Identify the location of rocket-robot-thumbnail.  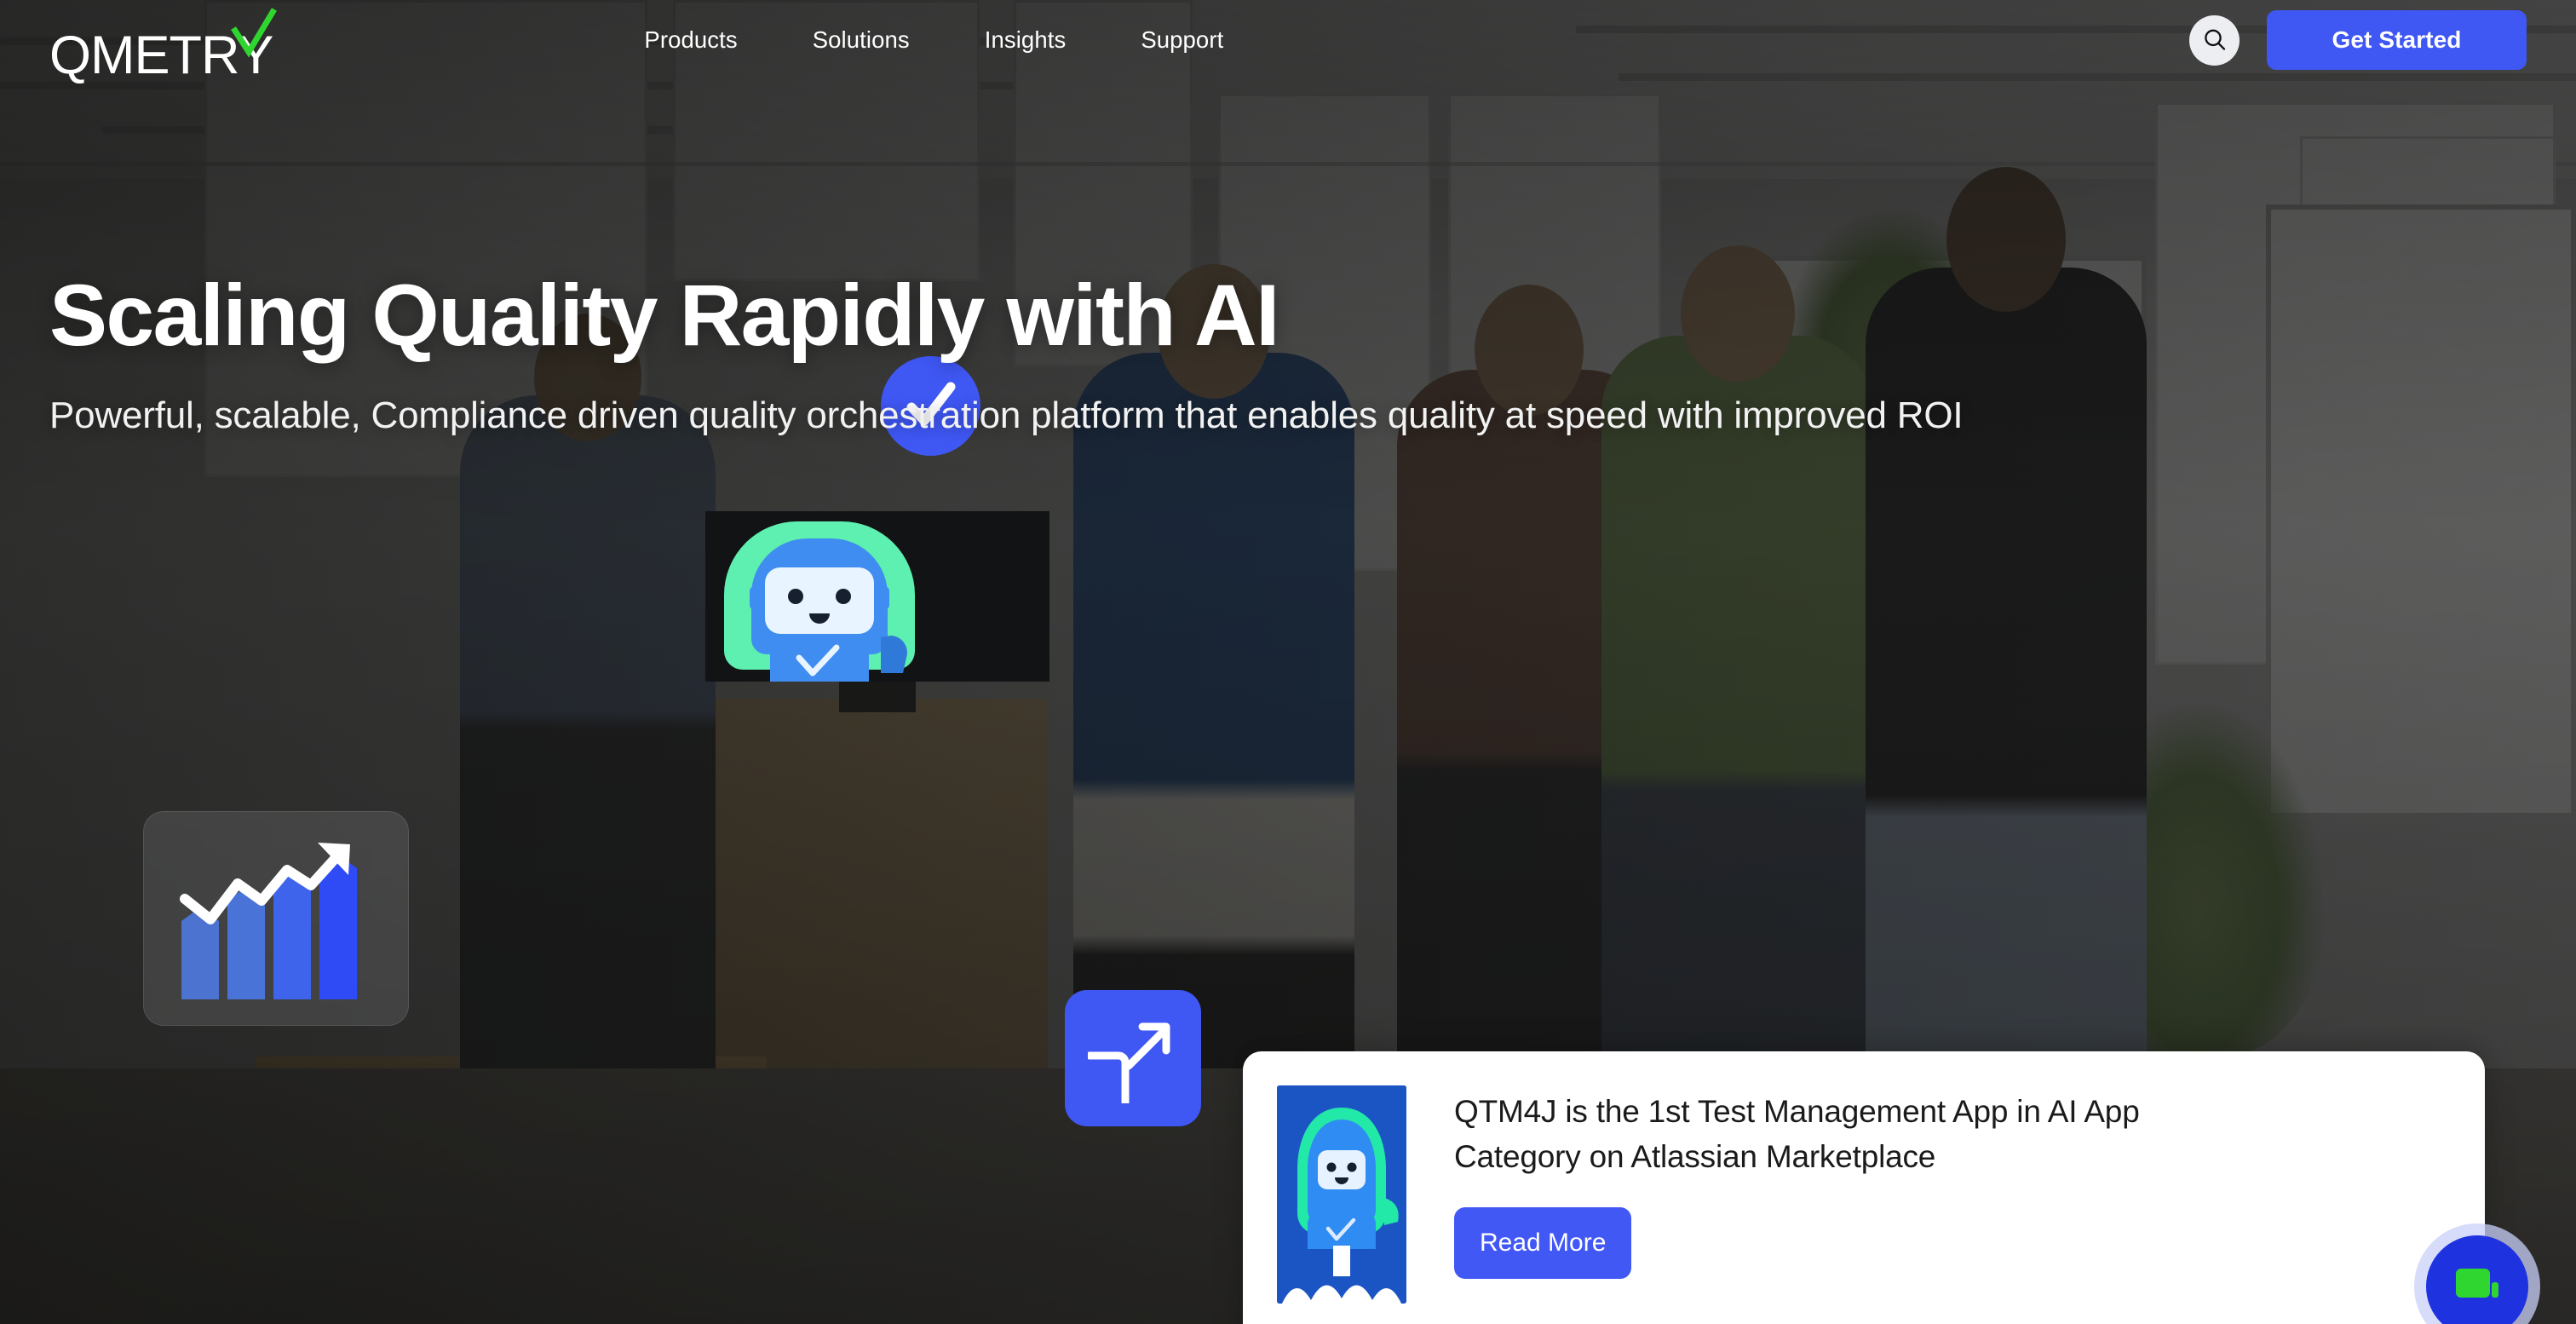
(1341, 1195).